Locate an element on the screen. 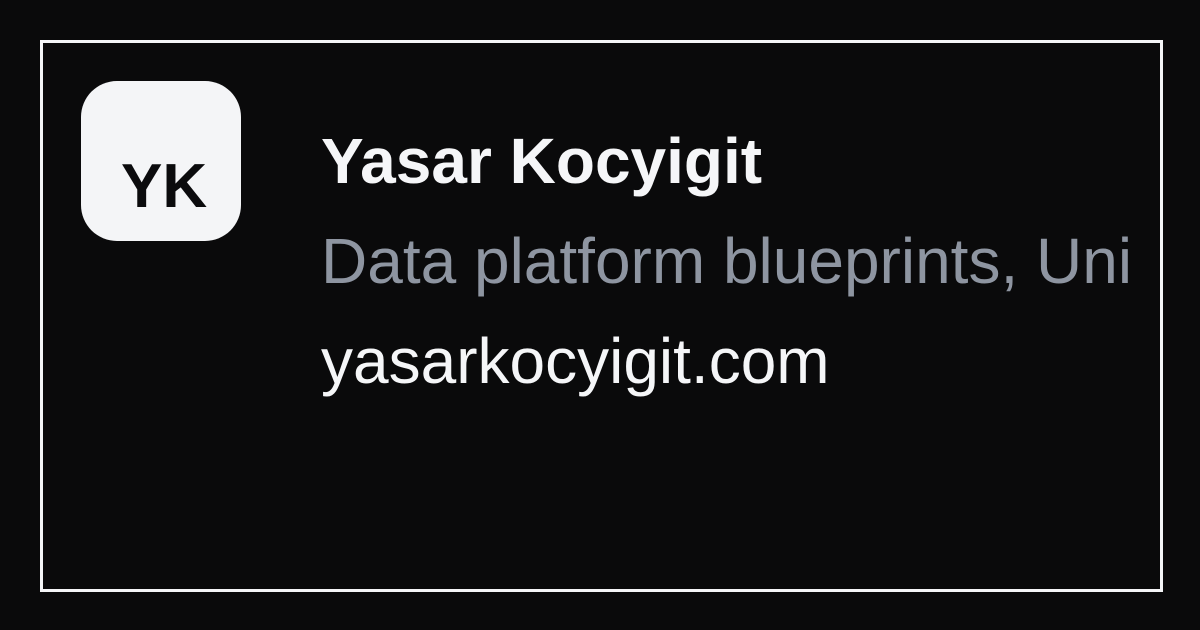  avatar: YK is located at coordinates (161, 161).